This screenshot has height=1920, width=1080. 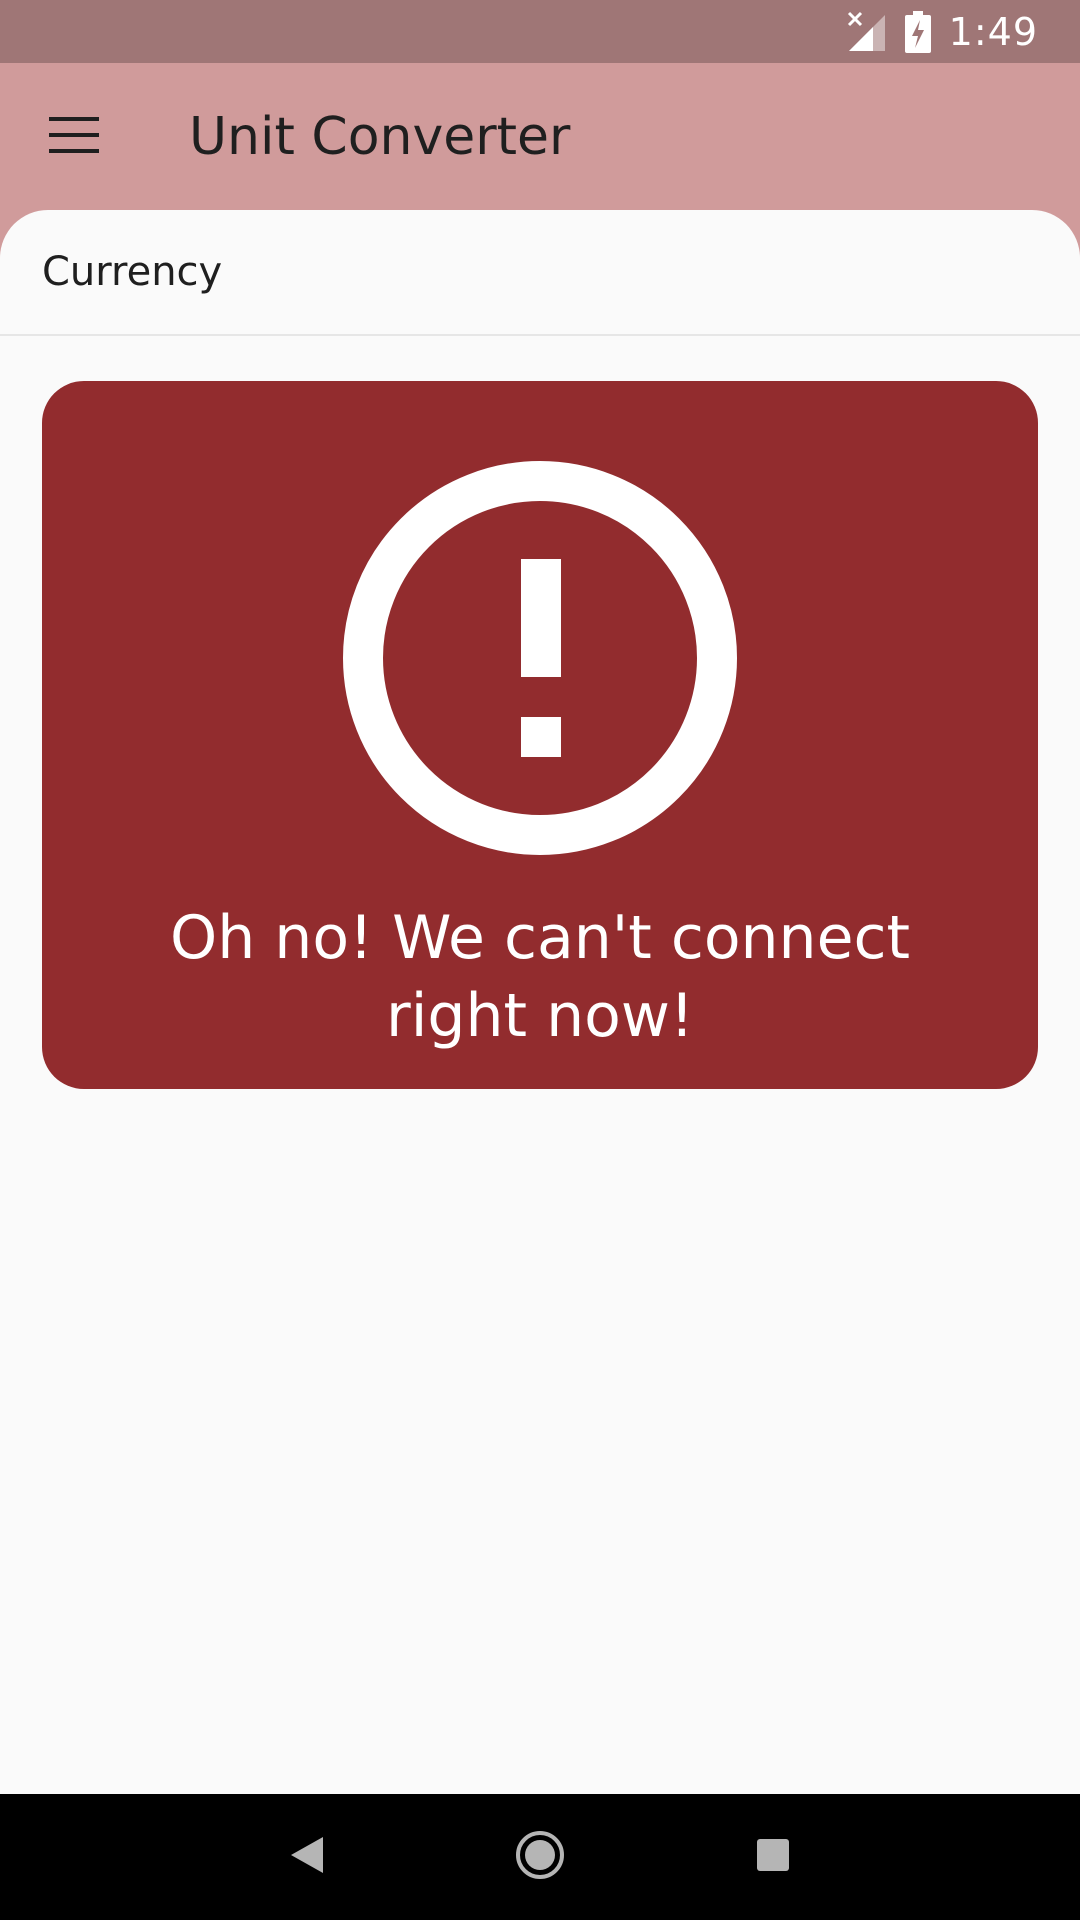 I want to click on back-button, so click(x=307, y=1857).